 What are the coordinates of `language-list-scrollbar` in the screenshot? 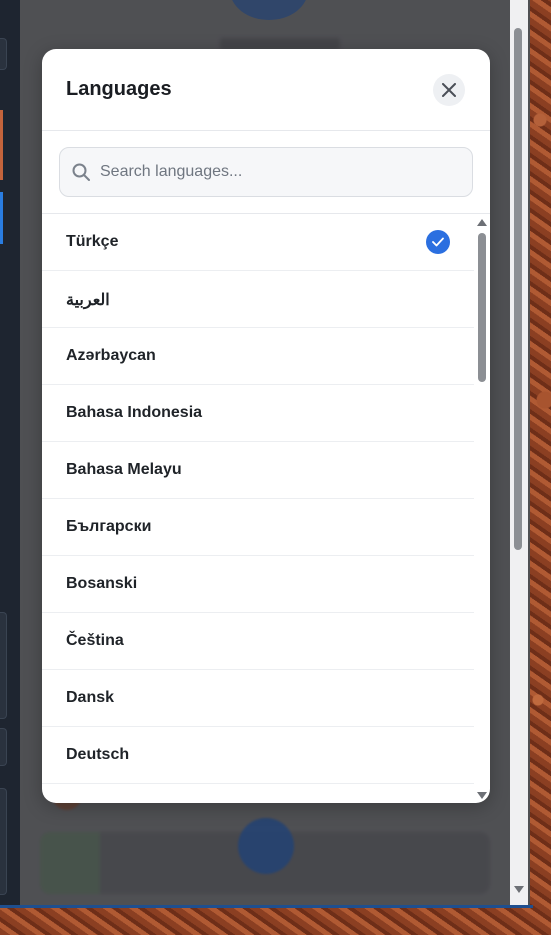 It's located at (482, 508).